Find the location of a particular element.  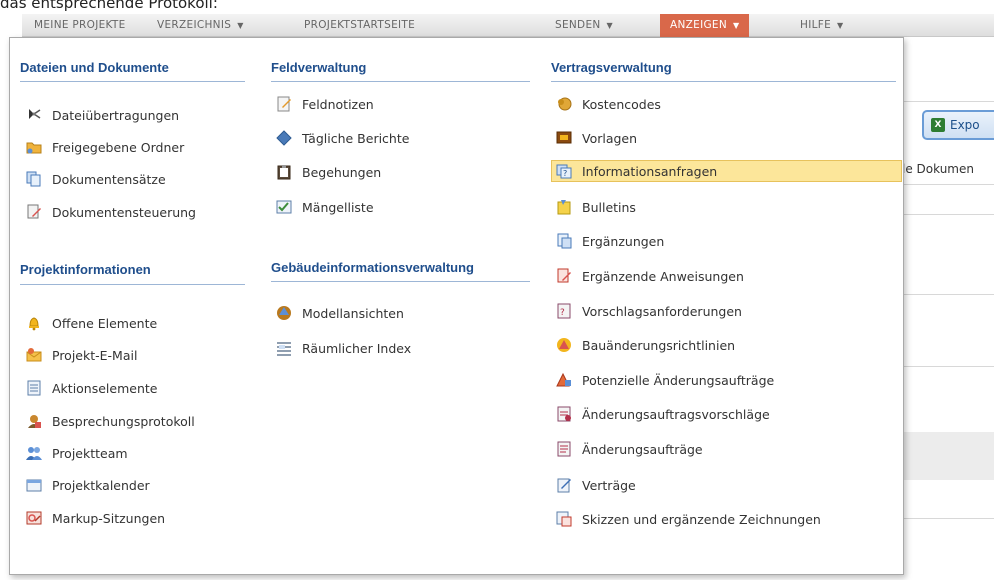

menu-item-vorlagen: Vorlagen is located at coordinates (596, 138).